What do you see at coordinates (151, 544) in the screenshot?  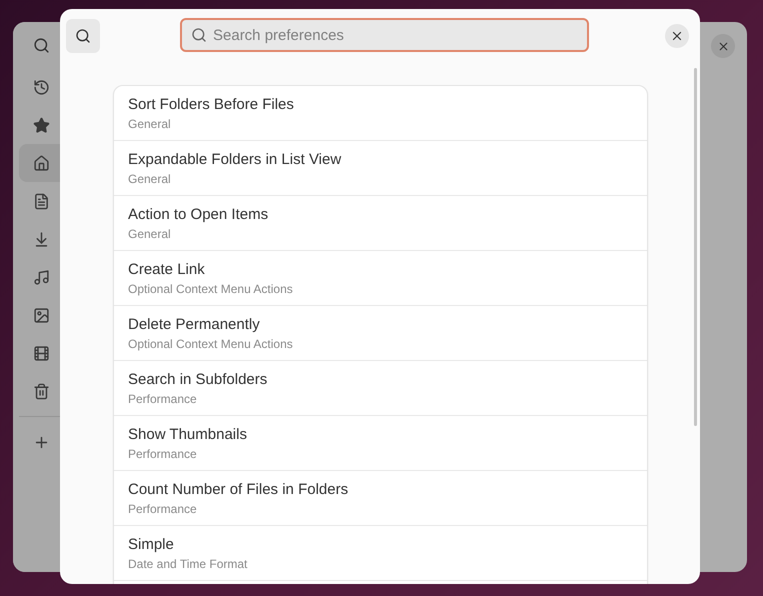 I see `result-title: Simple` at bounding box center [151, 544].